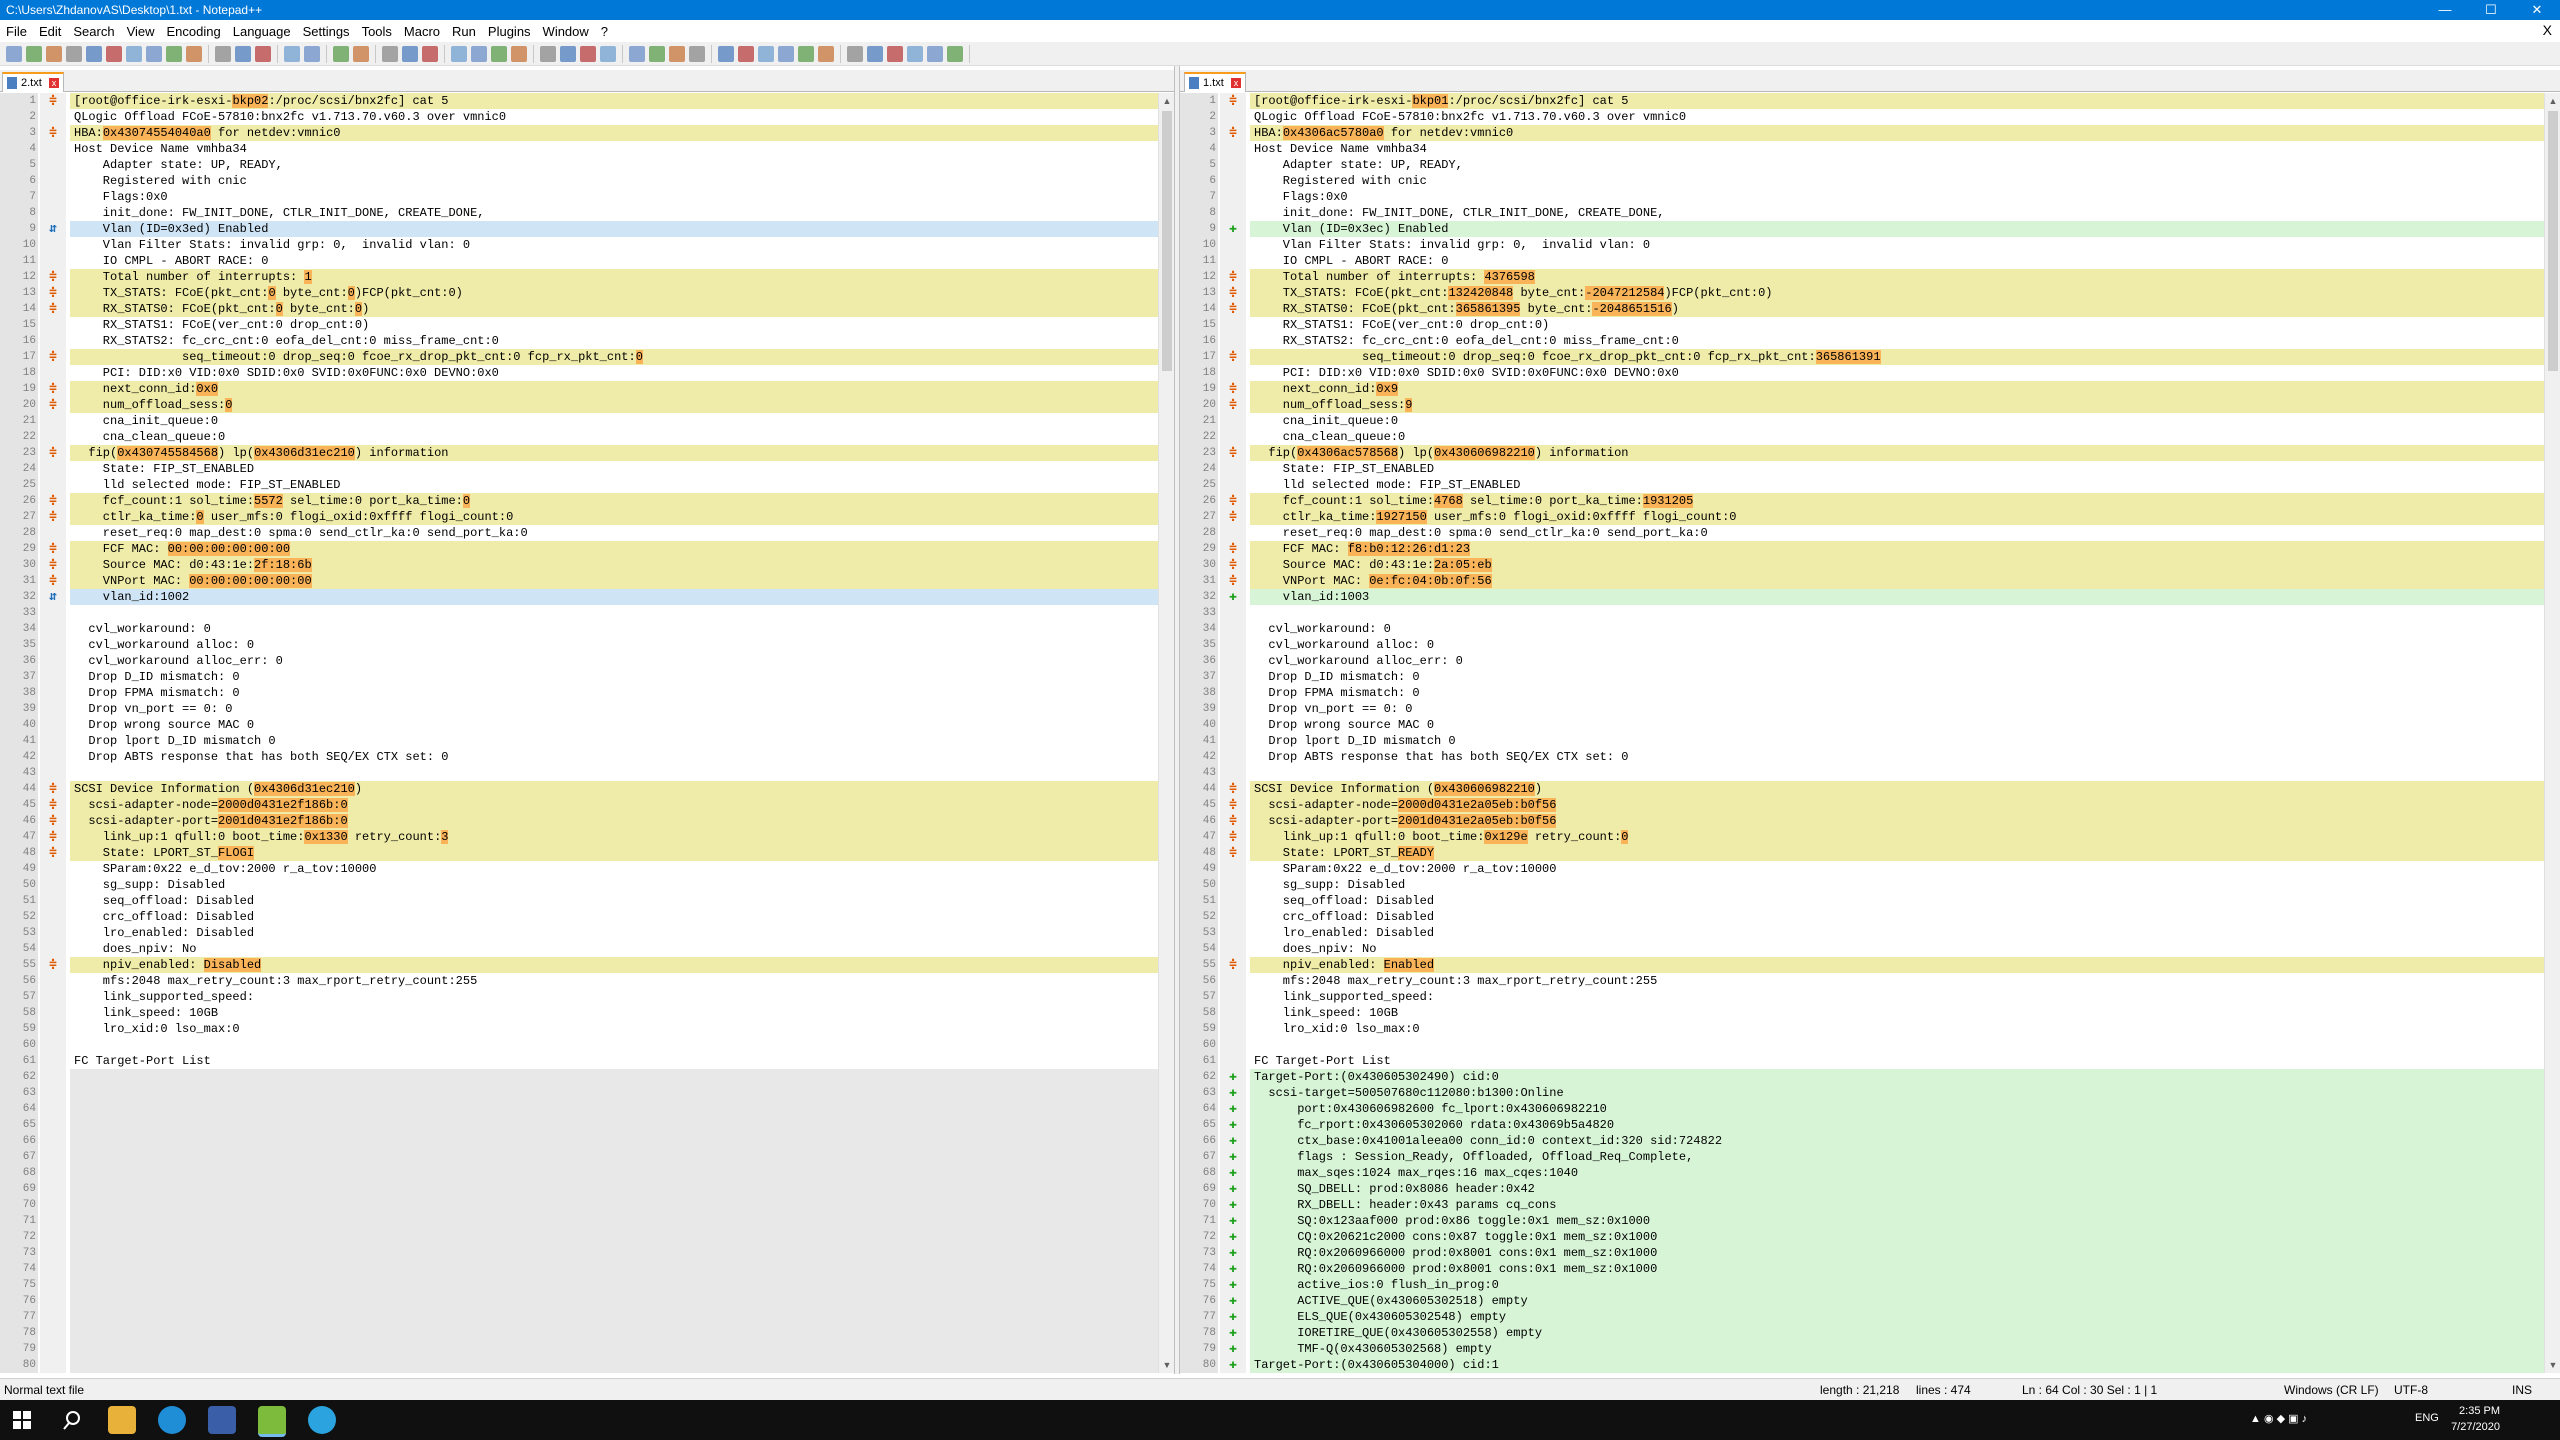 Image resolution: width=2560 pixels, height=1440 pixels. I want to click on editor-line: 40 Drop wrong source MAC 0, so click(1862, 725).